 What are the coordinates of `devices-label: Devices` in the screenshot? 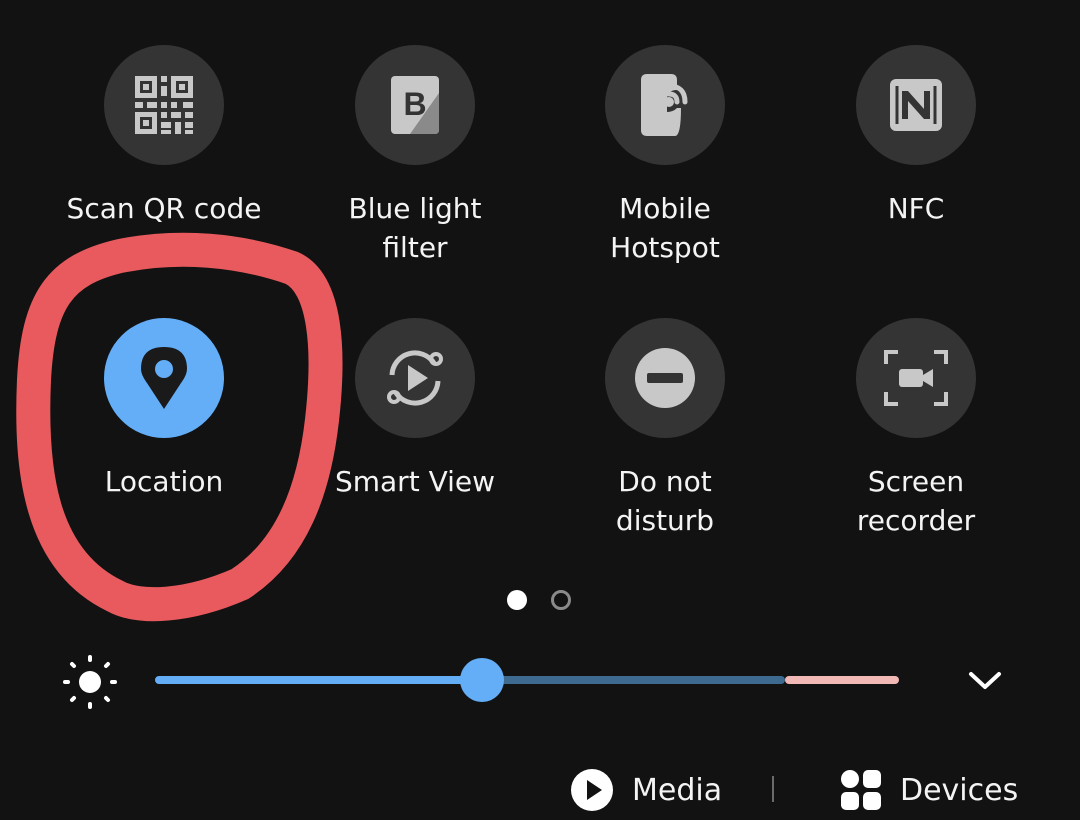 It's located at (959, 790).